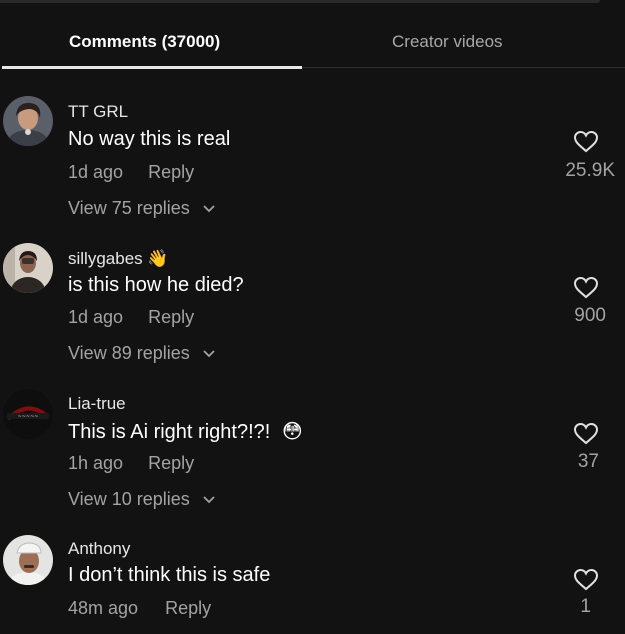 This screenshot has height=634, width=625. I want to click on comment-meta: 1h ago Reply, so click(131, 463).